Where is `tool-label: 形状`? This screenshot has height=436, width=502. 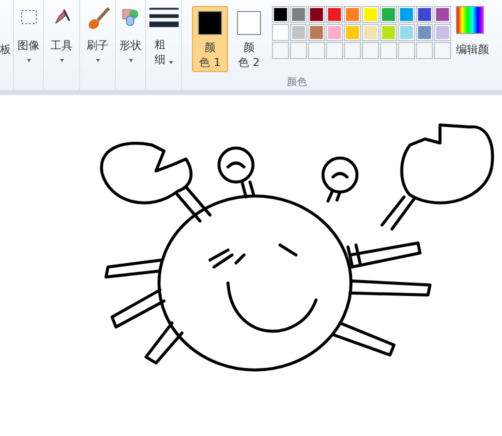 tool-label: 形状 is located at coordinates (131, 45).